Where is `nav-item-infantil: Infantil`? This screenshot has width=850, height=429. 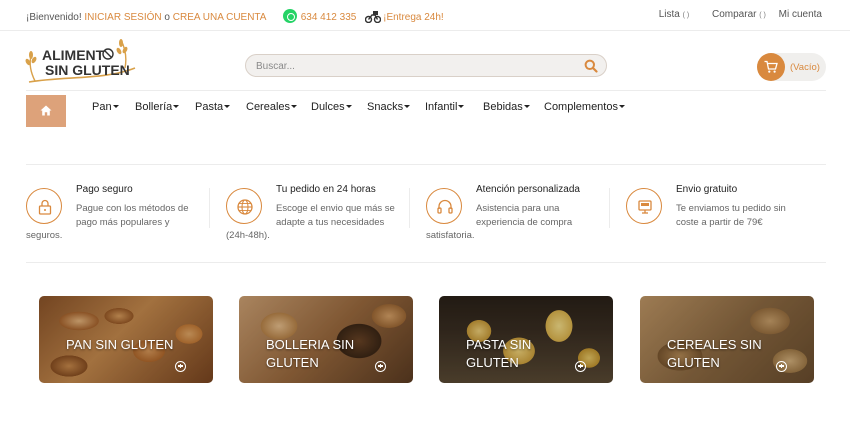 nav-item-infantil: Infantil is located at coordinates (445, 107).